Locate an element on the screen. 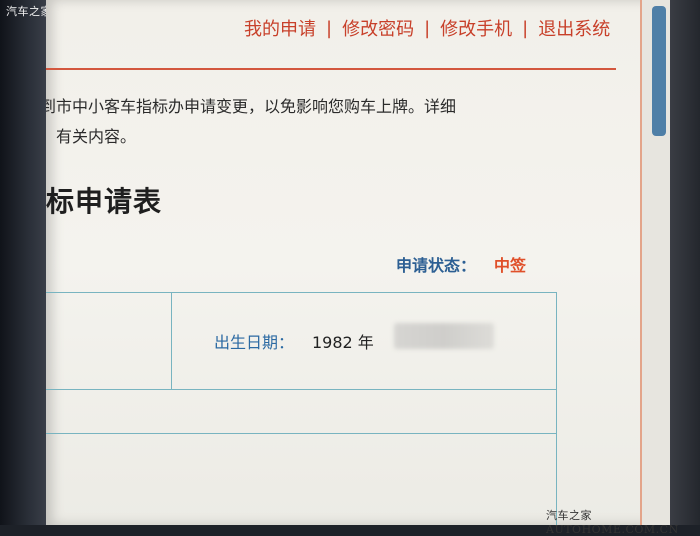 The image size is (700, 536). notice-line-2: 。有关内容。 is located at coordinates (91, 136).